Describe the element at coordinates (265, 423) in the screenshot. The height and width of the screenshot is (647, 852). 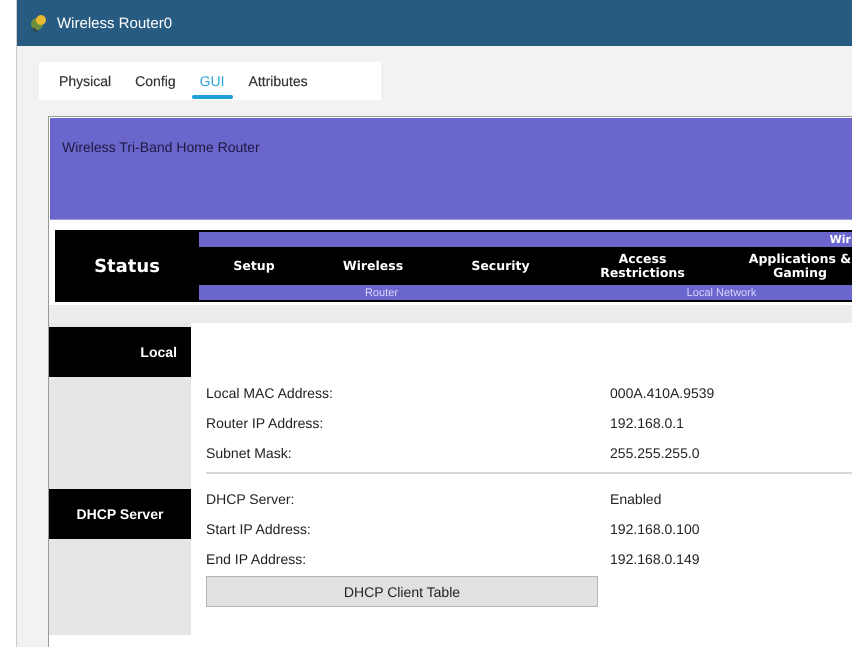
I see `field-label: Router IP Address:` at that location.